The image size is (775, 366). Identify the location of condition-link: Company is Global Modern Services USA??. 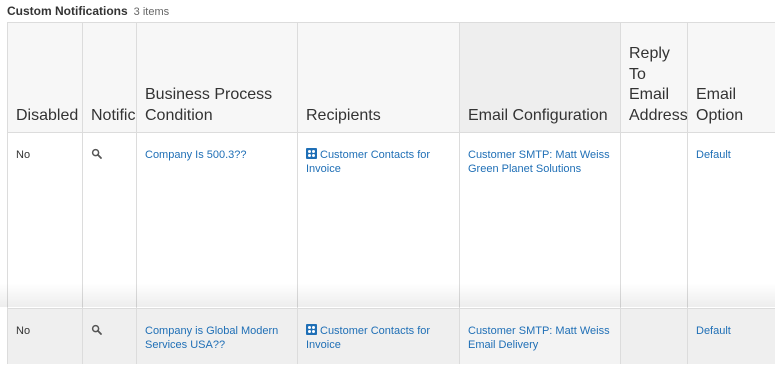
(211, 338).